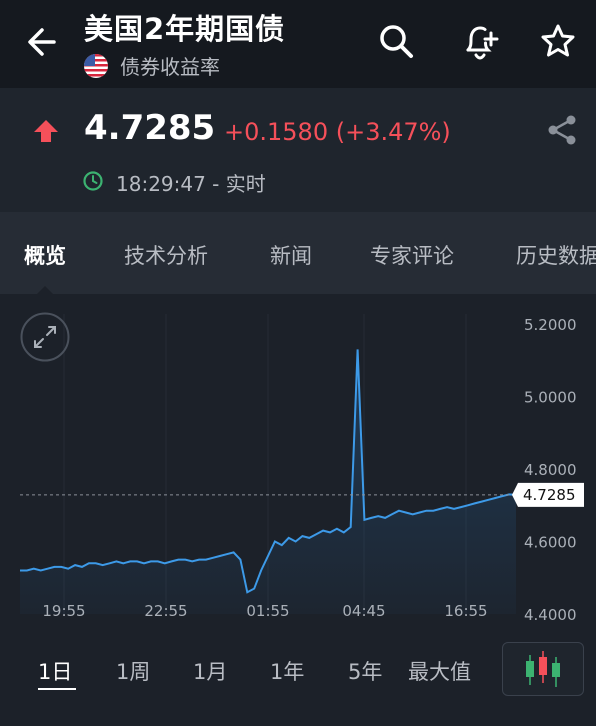 The width and height of the screenshot is (596, 726). What do you see at coordinates (44, 42) in the screenshot?
I see `arrow-left-icon` at bounding box center [44, 42].